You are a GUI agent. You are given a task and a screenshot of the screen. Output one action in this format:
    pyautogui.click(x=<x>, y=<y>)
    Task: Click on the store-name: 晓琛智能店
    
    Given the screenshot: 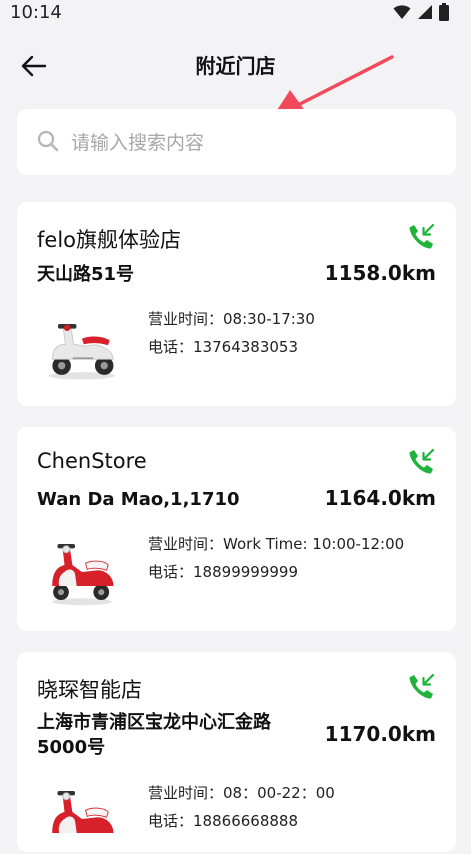 What is the action you would take?
    pyautogui.click(x=89, y=690)
    